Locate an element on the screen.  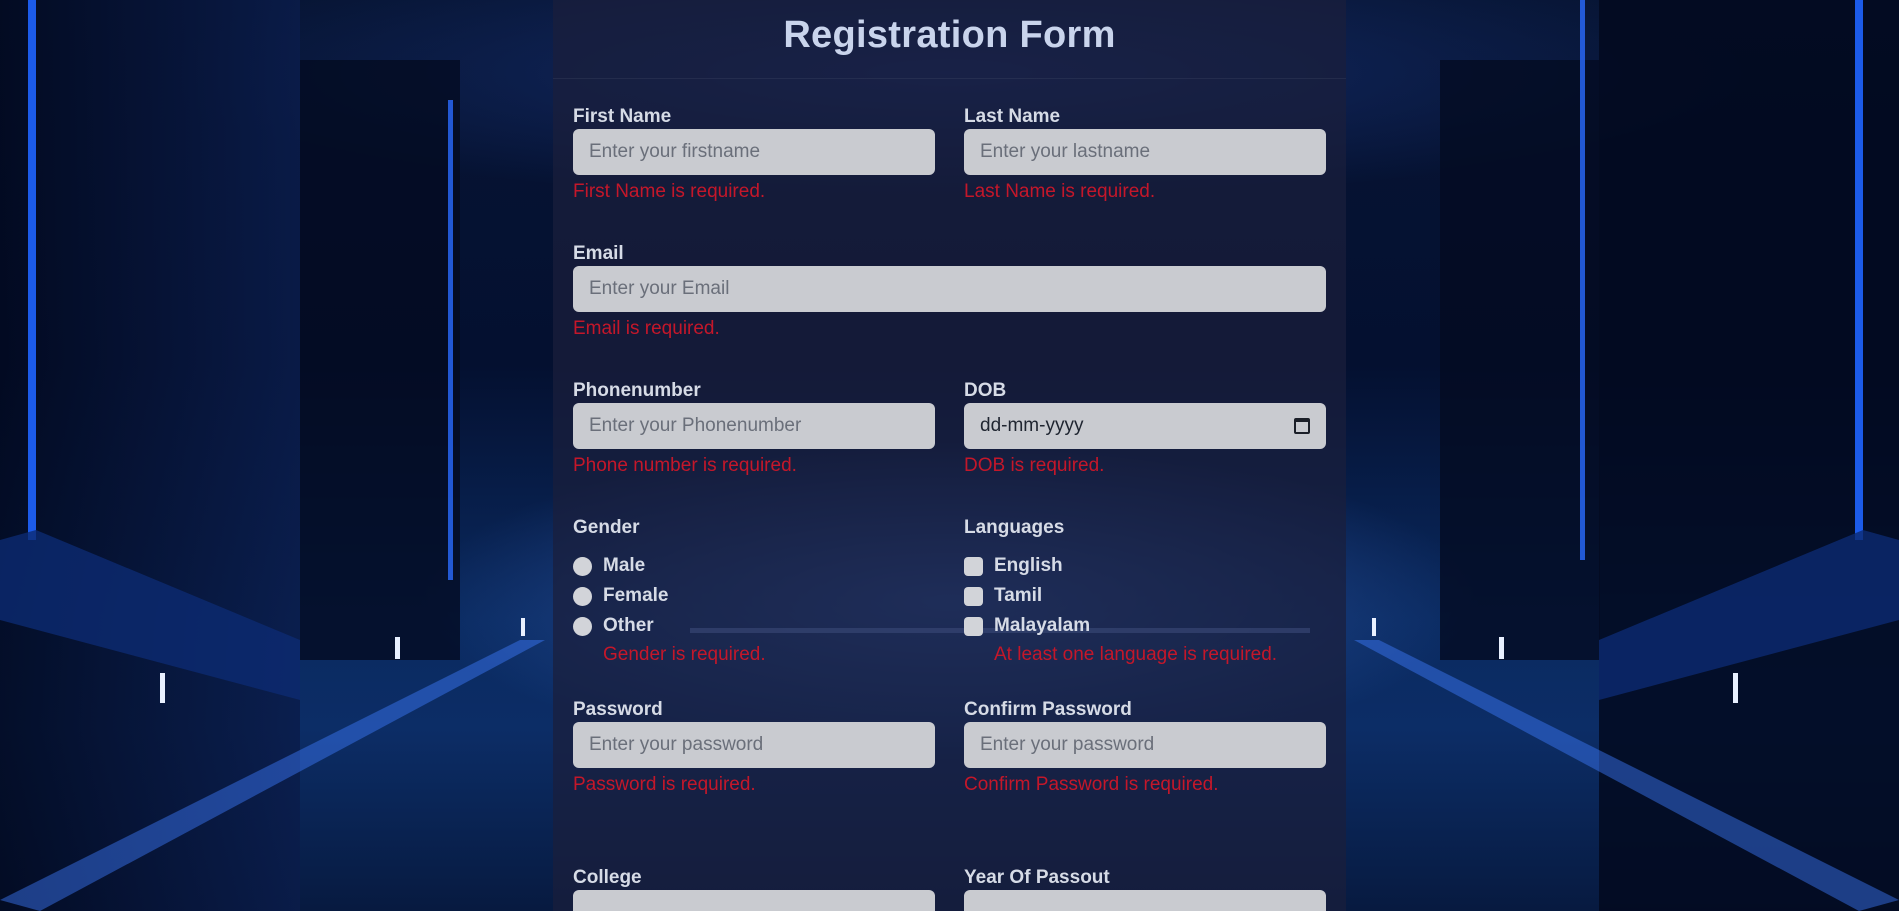
gender-option-female: Female is located at coordinates (620, 596).